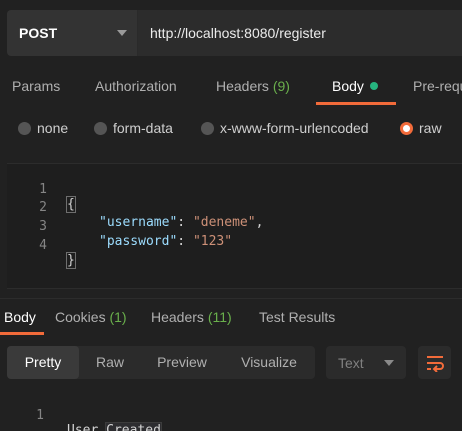  Describe the element at coordinates (356, 103) in the screenshot. I see `active-tab-indicator` at that location.